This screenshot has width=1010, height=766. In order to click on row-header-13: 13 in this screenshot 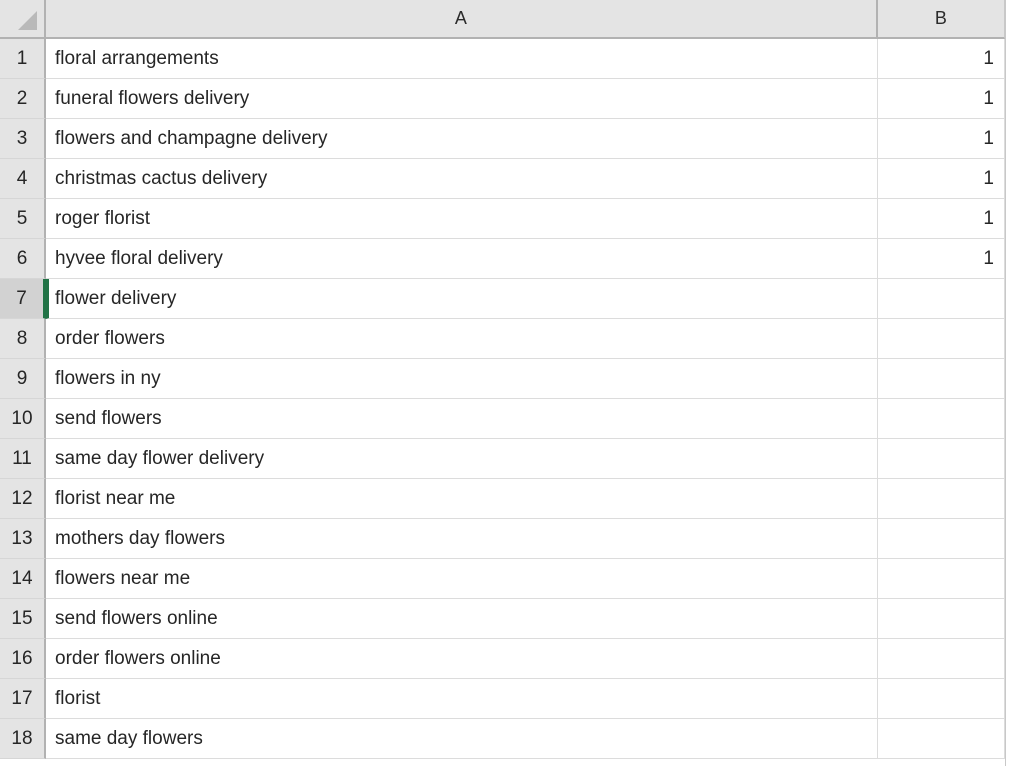, I will do `click(23, 539)`.